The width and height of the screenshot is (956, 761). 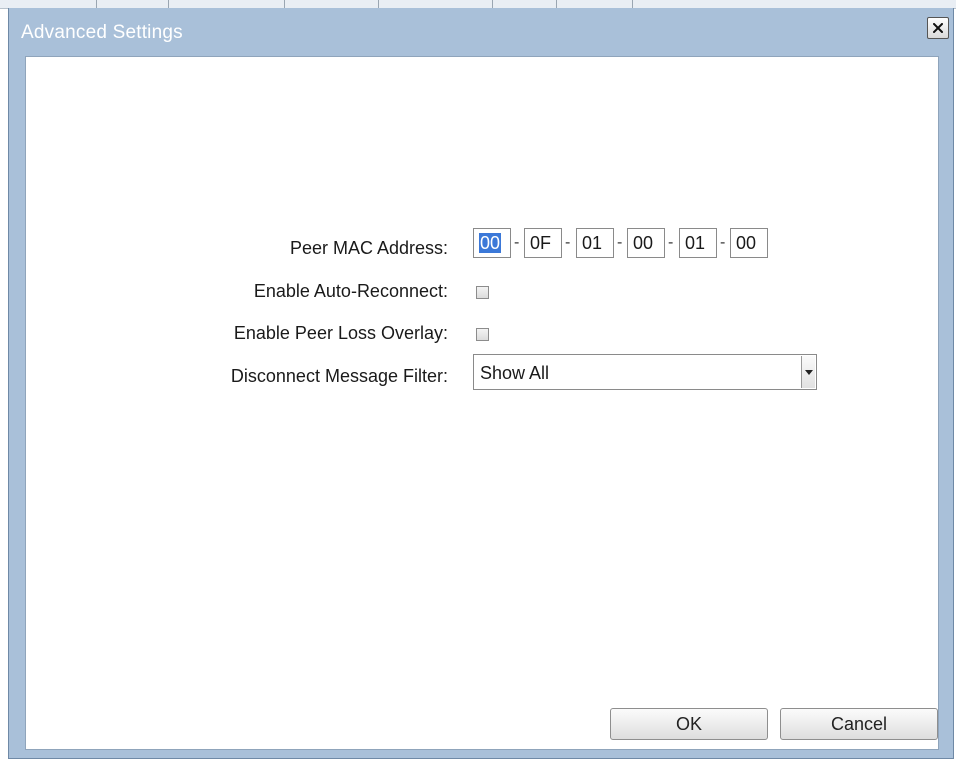 What do you see at coordinates (515, 373) in the screenshot?
I see `disconnect-filter-value: Show All` at bounding box center [515, 373].